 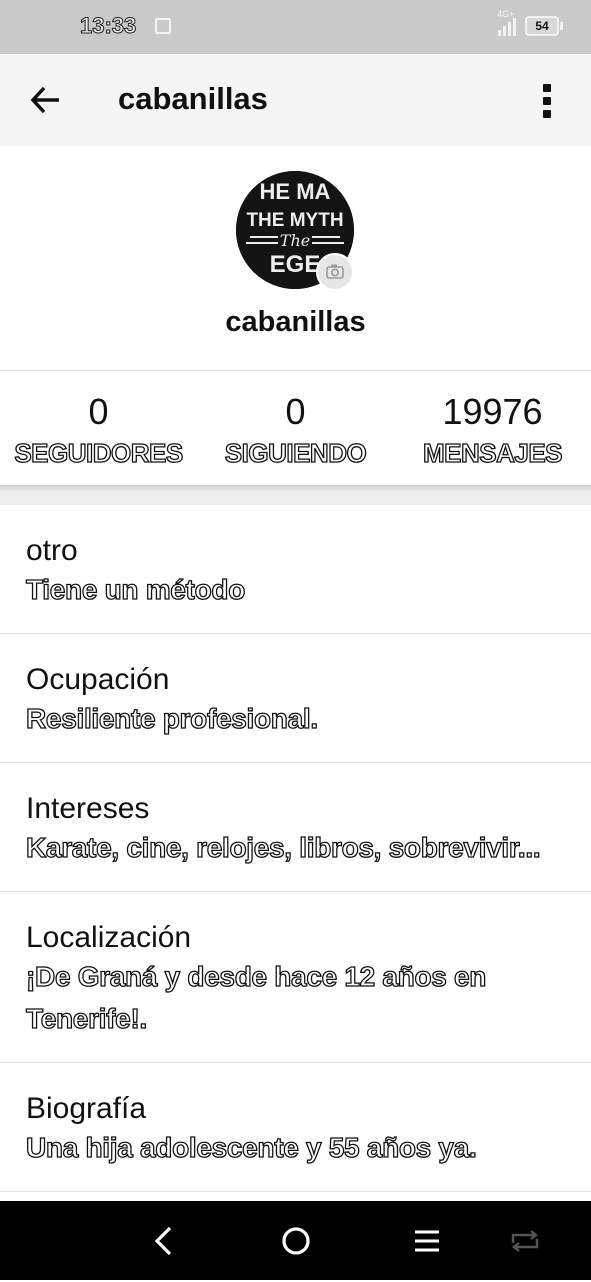 What do you see at coordinates (99, 452) in the screenshot?
I see `stat-followers-label: SEGUIDORES` at bounding box center [99, 452].